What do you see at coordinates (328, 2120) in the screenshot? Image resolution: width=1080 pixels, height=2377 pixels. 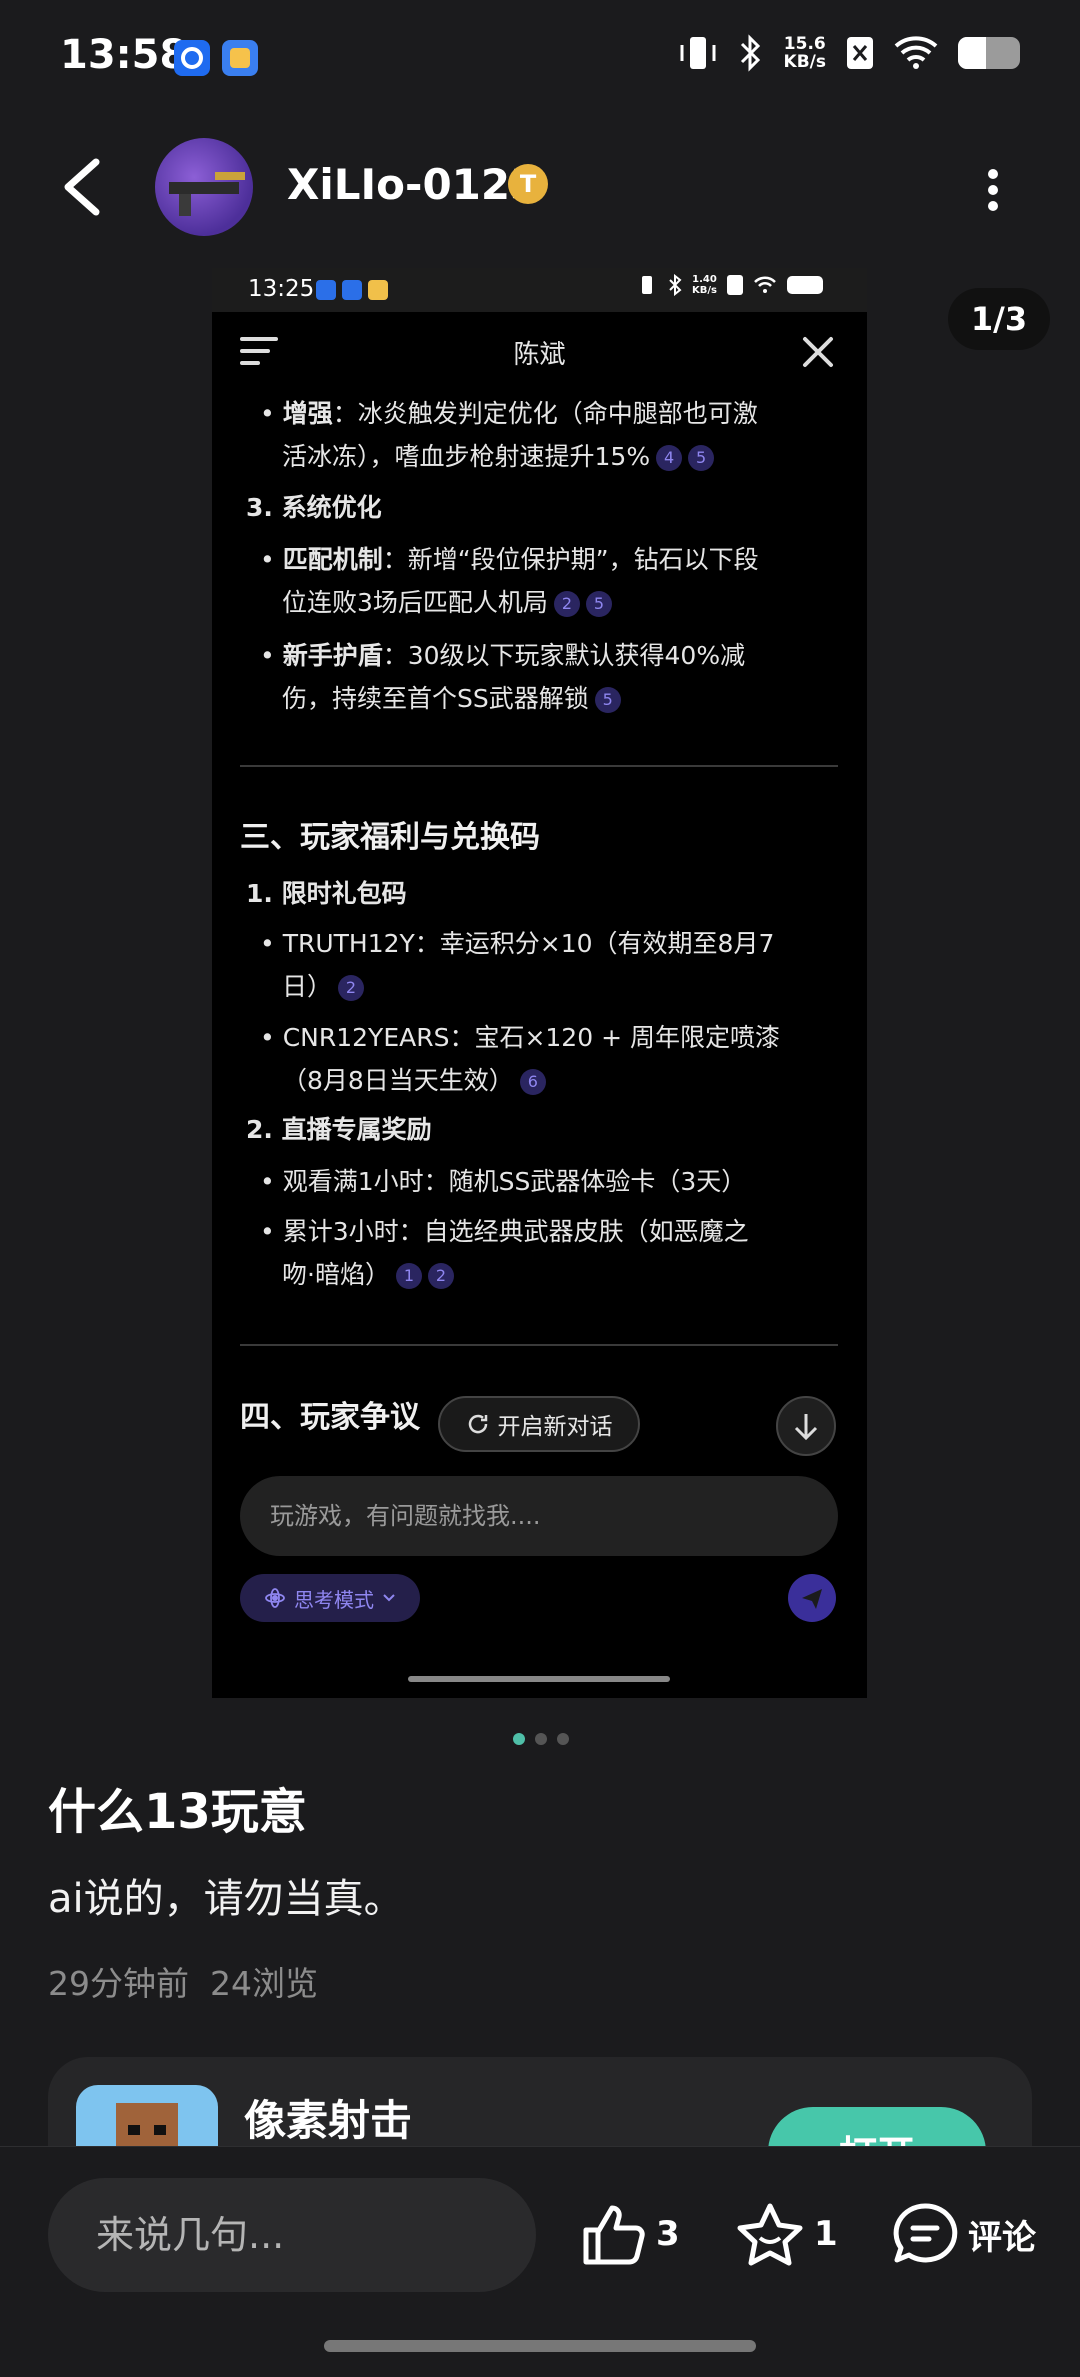 I see `game-name: 像素射击` at bounding box center [328, 2120].